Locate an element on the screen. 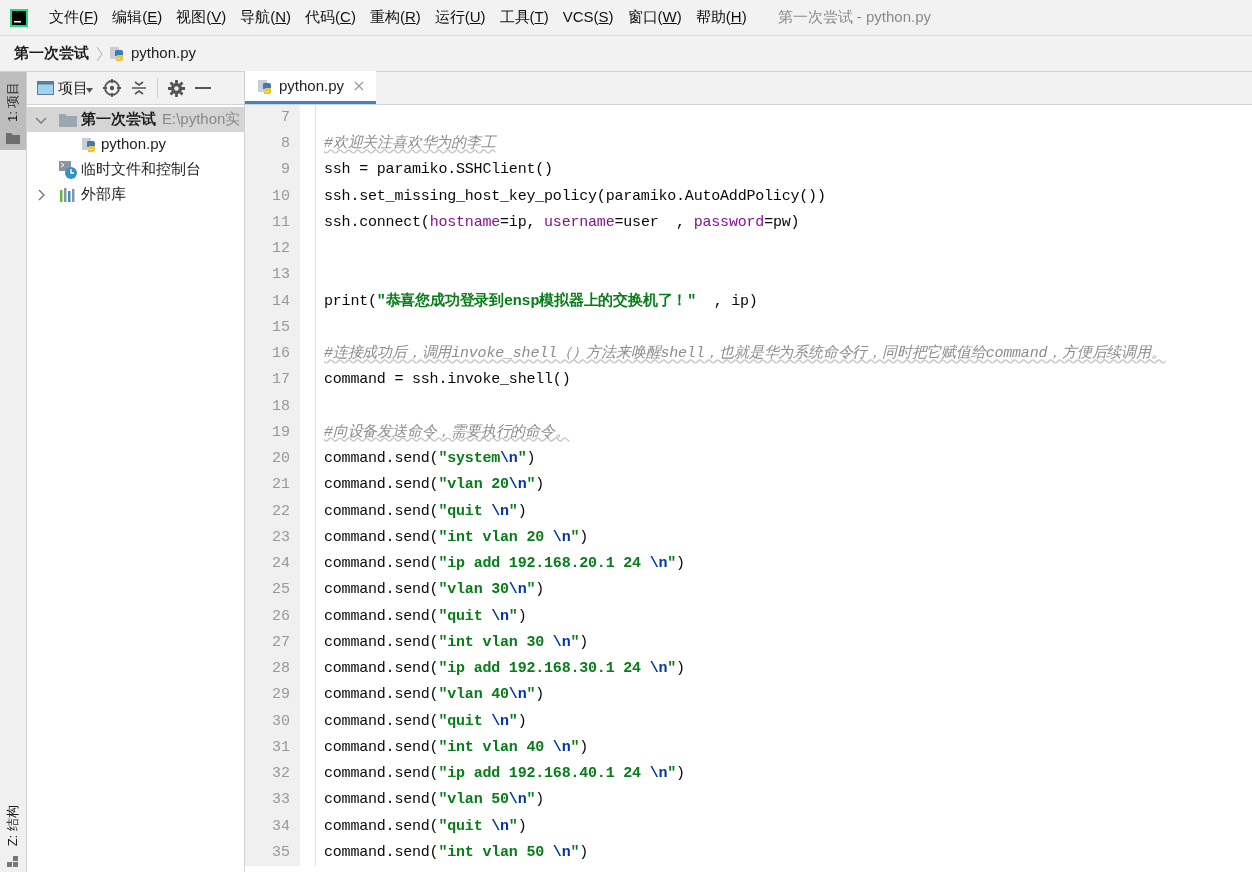 This screenshot has height=872, width=1252. code-line: #连接成功后，调用invoke_shell（）方法来唤醒shell，也就是华为系统命令行，同时把它赋值给command，方便后续调用。 is located at coordinates (744, 354).